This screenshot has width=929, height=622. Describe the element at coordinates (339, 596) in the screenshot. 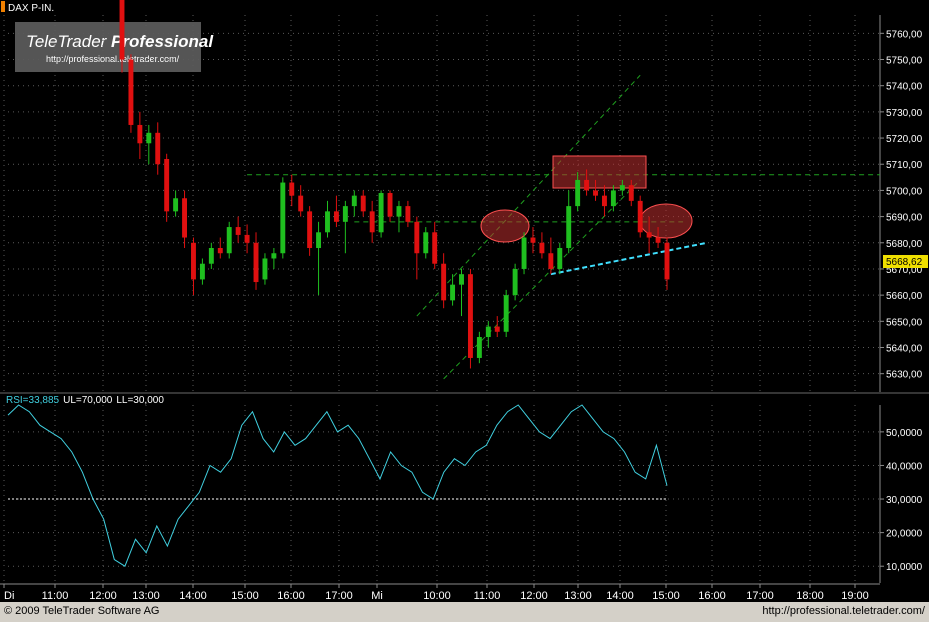

I see `time-tick-label: 17:00` at that location.